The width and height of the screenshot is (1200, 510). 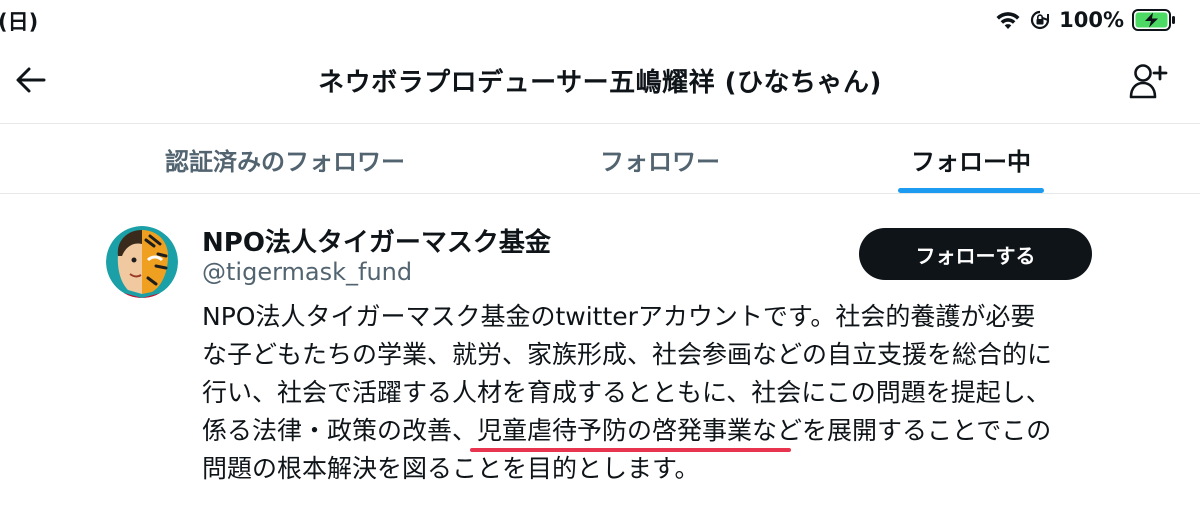 What do you see at coordinates (19, 22) in the screenshot?
I see `status-date: (日)` at bounding box center [19, 22].